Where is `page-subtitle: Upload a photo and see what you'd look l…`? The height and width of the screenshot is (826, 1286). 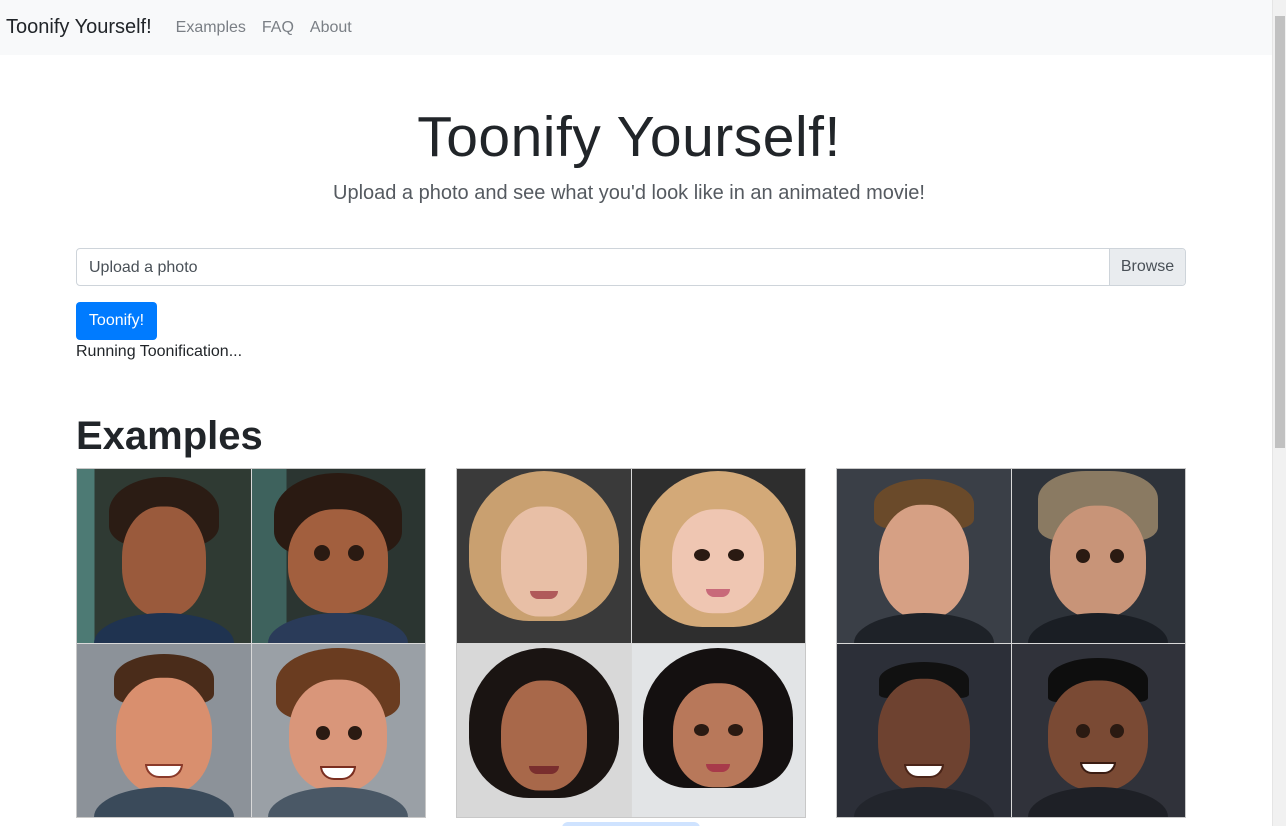
page-subtitle: Upload a photo and see what you'd look l… is located at coordinates (629, 193).